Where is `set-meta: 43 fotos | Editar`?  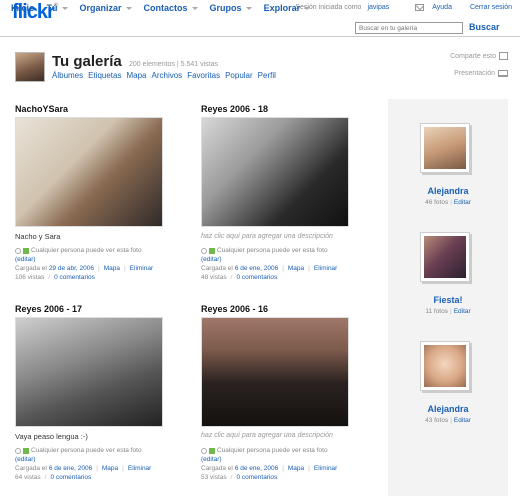 set-meta: 43 fotos | Editar is located at coordinates (448, 420).